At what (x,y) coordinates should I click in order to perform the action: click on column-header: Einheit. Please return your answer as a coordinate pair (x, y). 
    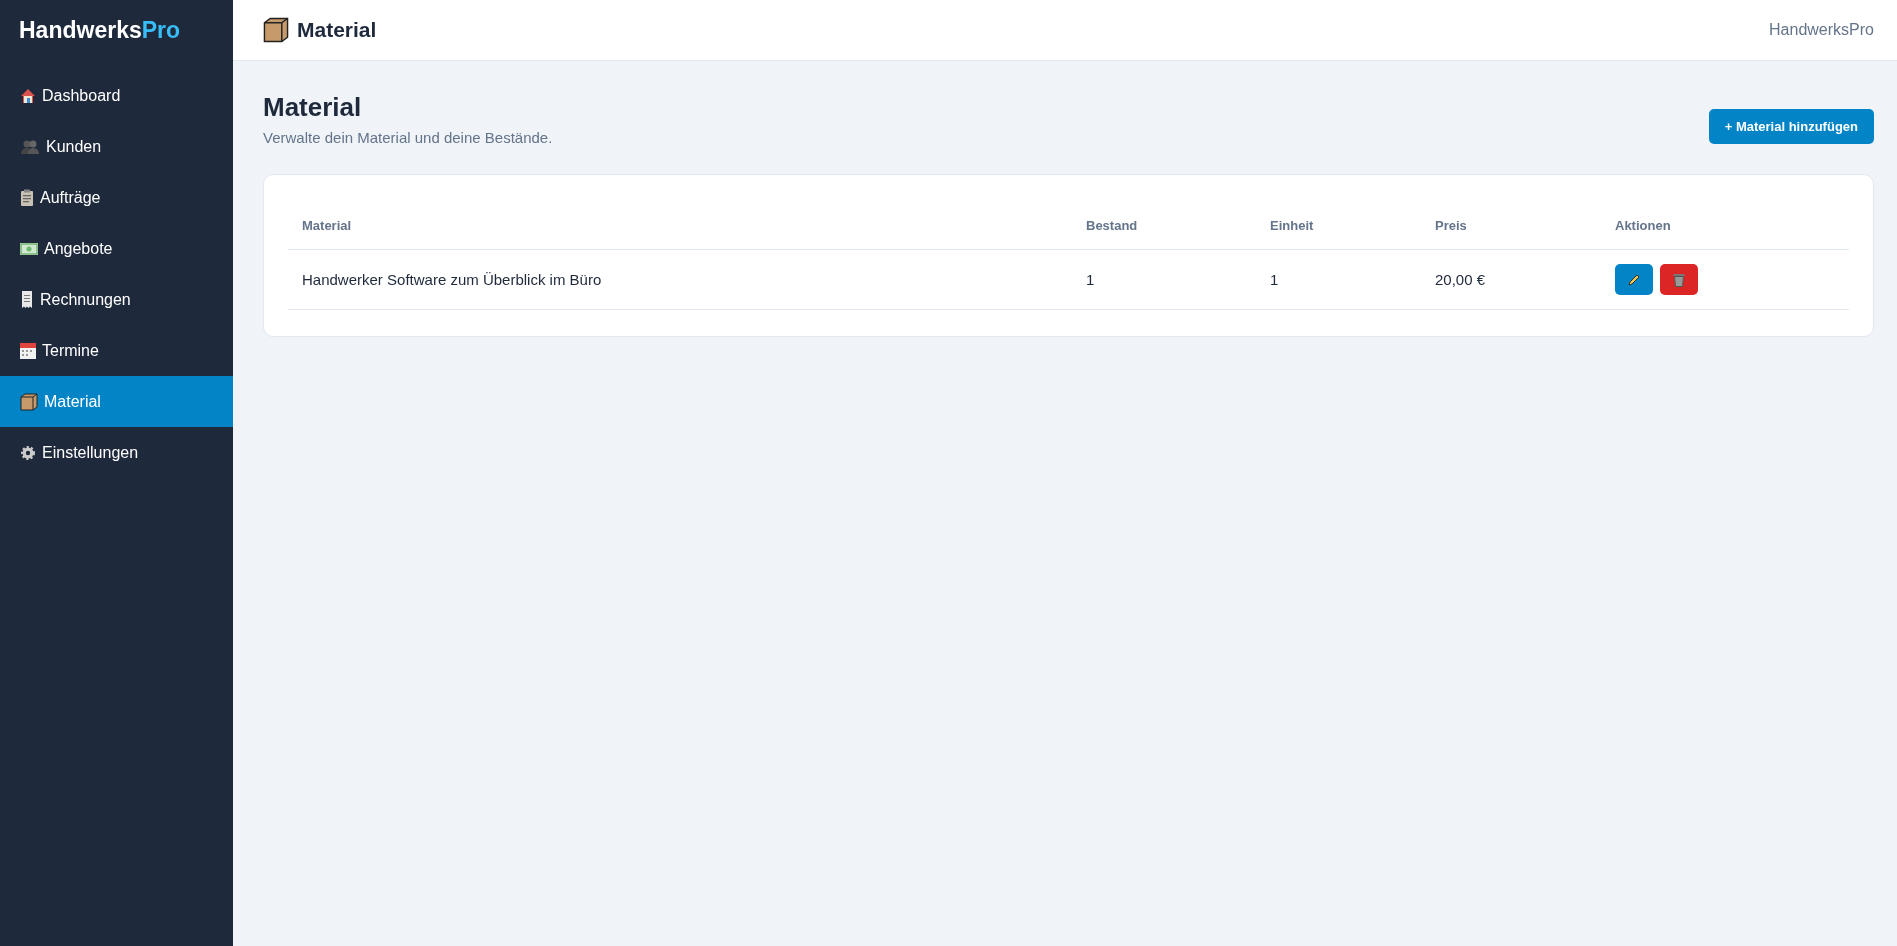
    Looking at the image, I should click on (1292, 225).